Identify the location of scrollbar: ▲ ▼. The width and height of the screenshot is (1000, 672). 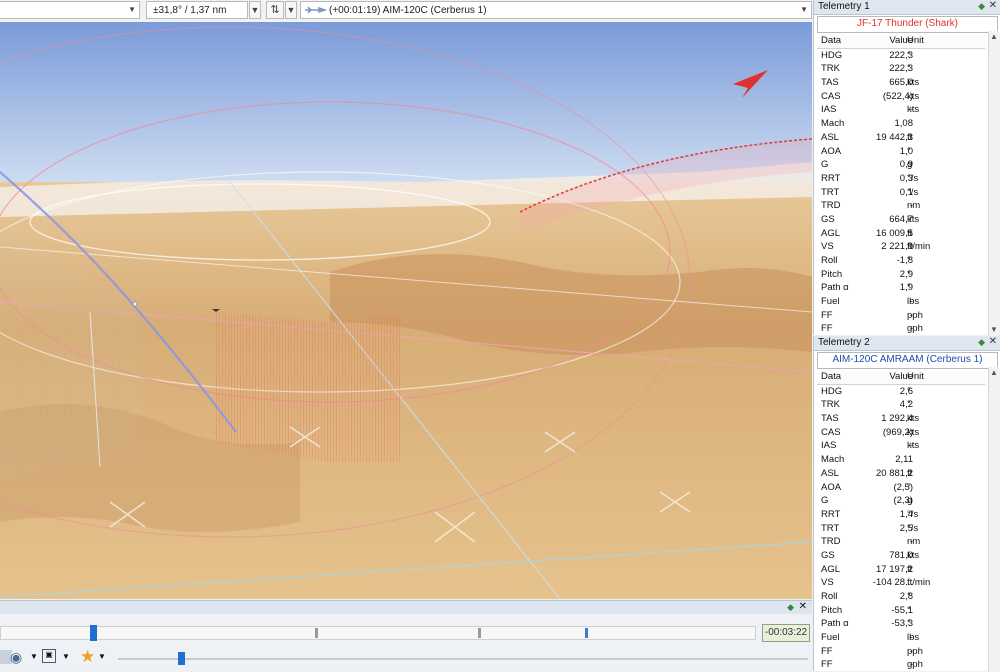
(994, 183).